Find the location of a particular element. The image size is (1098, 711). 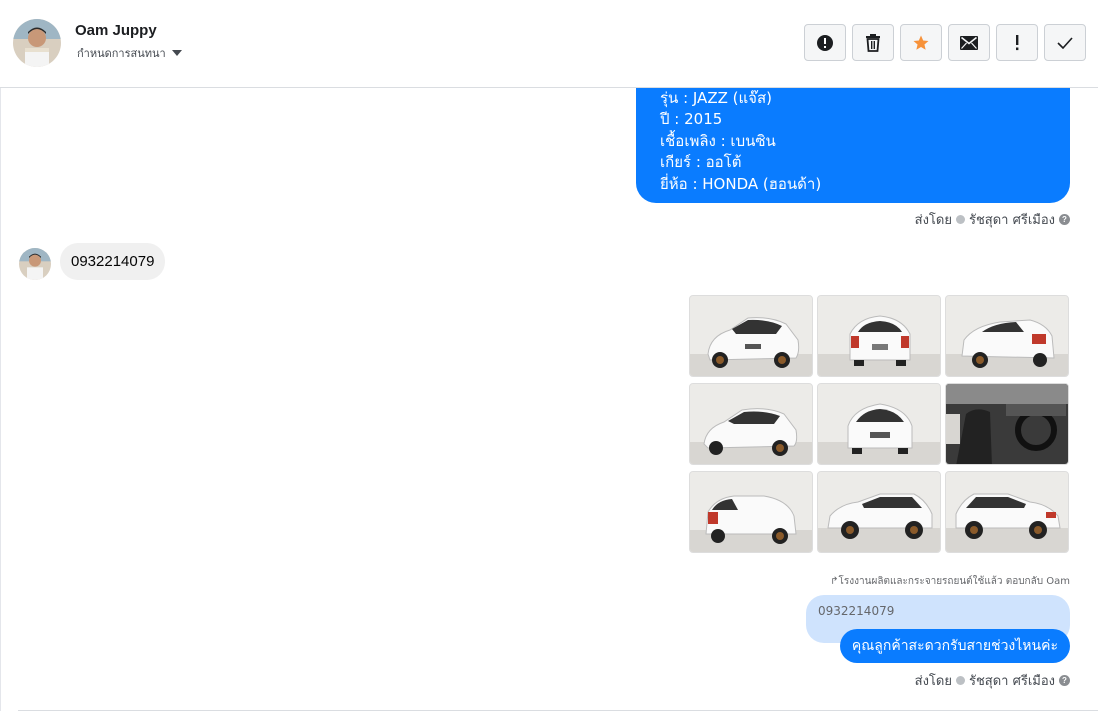

car-info-line: เกียร์ : ออโต้ is located at coordinates (701, 162).